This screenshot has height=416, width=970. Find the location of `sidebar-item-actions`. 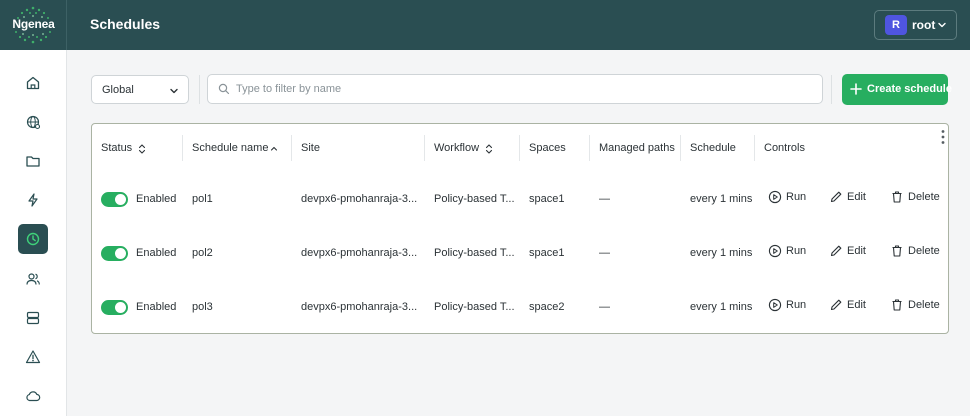

sidebar-item-actions is located at coordinates (33, 200).